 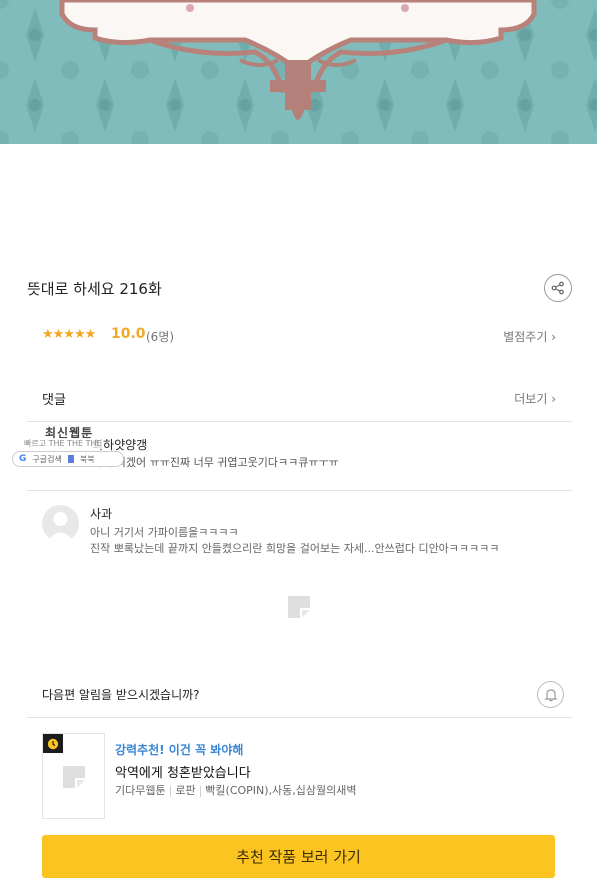 I want to click on clock-icon, so click(x=53, y=743).